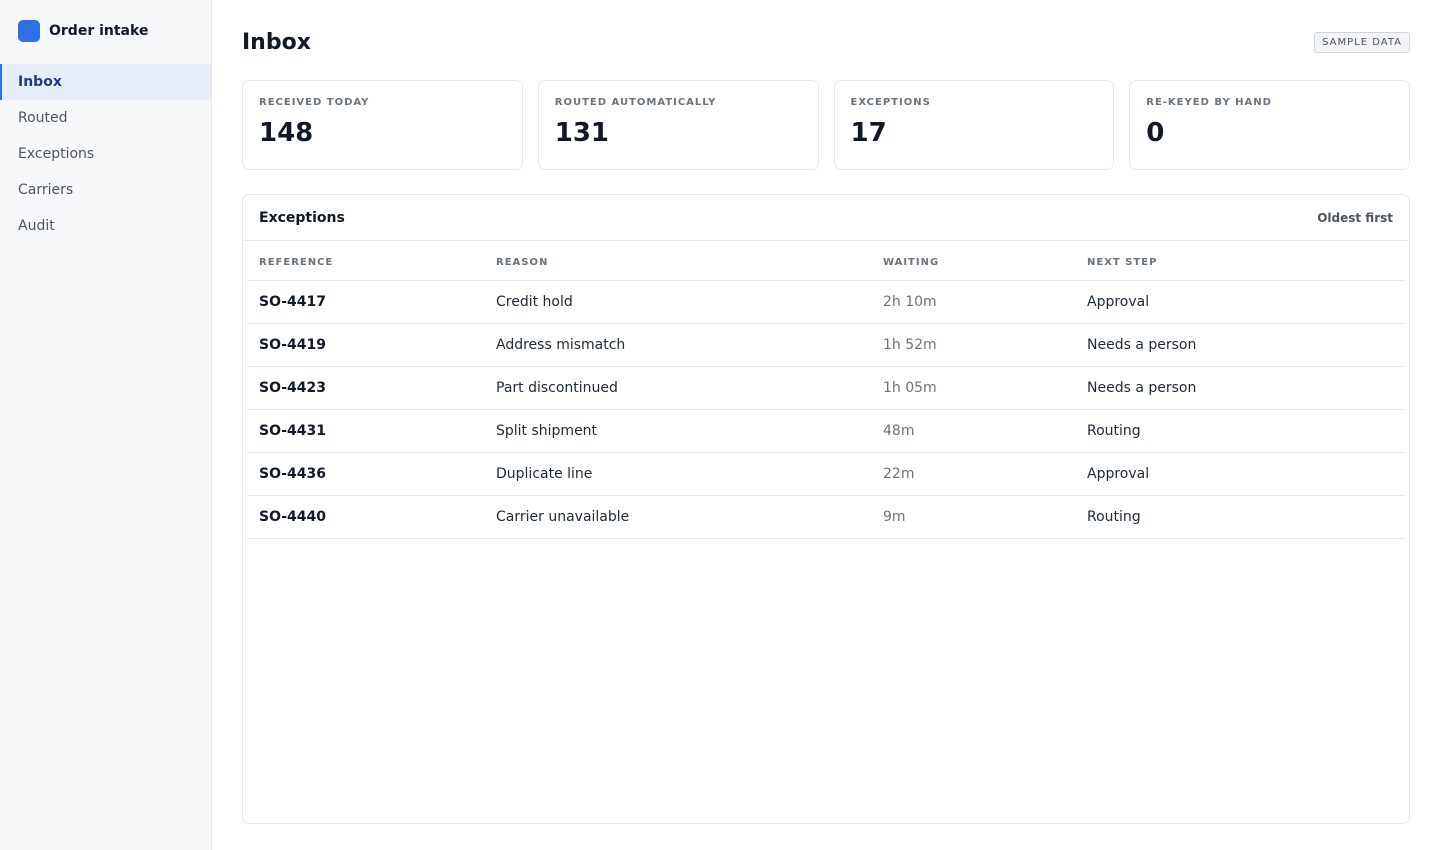 This screenshot has height=850, width=1440. What do you see at coordinates (105, 190) in the screenshot?
I see `sidebar-item-carriers: Carriers` at bounding box center [105, 190].